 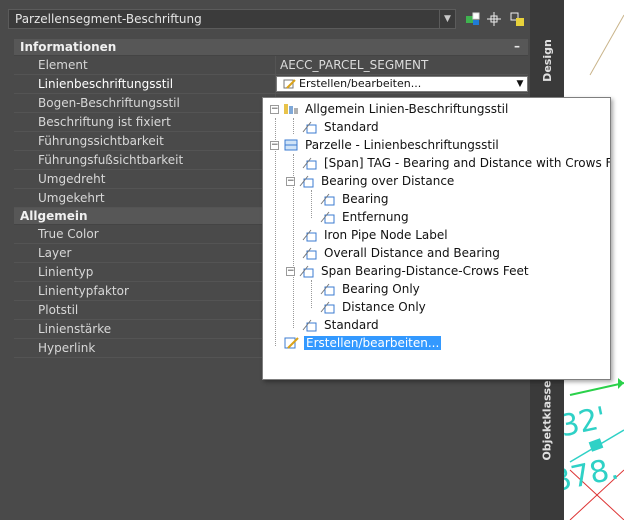 What do you see at coordinates (381, 289) in the screenshot?
I see `tree-node-label: Bearing Only` at bounding box center [381, 289].